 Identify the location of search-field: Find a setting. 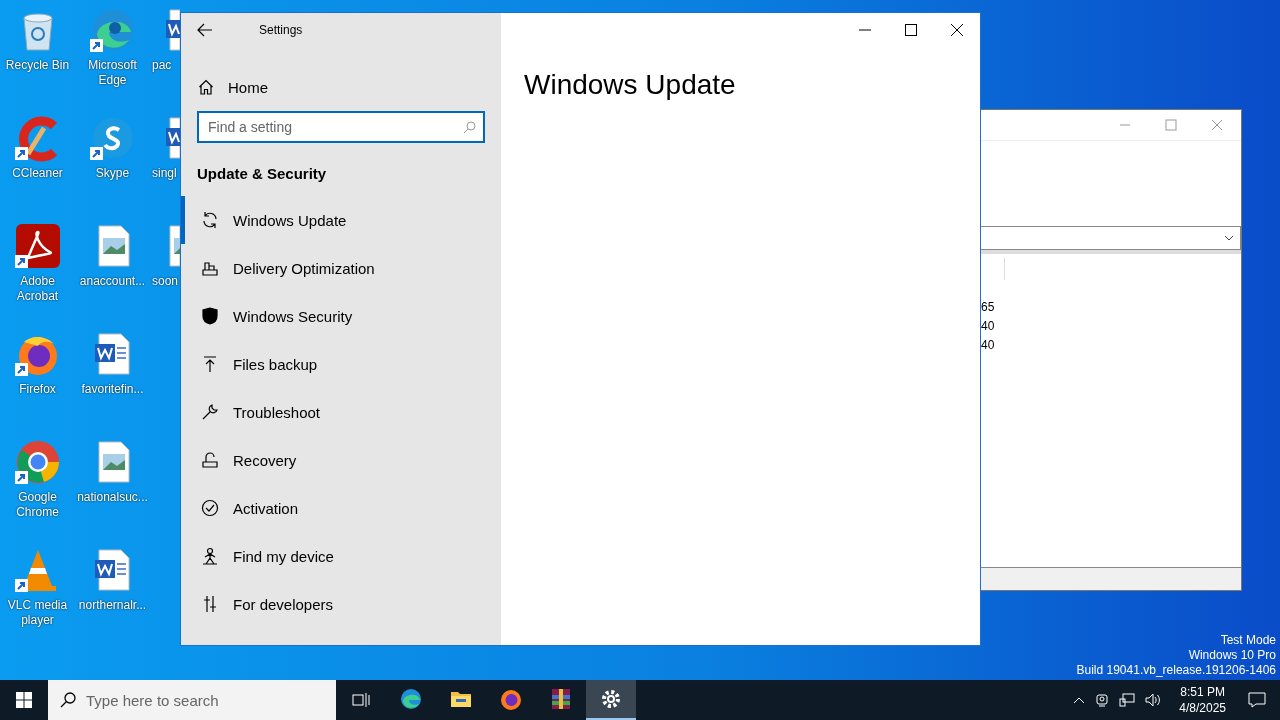
(341, 127).